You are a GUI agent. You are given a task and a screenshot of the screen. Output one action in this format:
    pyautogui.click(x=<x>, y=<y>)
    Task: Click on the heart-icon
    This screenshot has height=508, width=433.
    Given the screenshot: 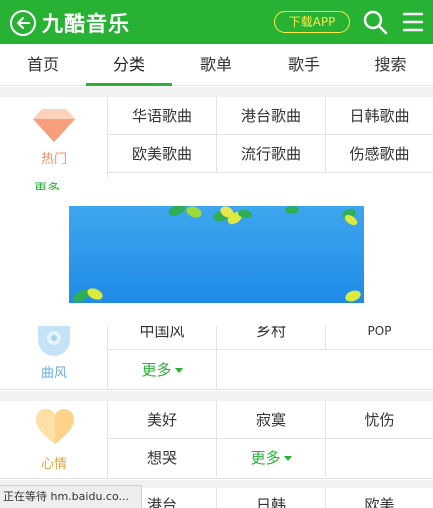 What is the action you would take?
    pyautogui.click(x=55, y=426)
    